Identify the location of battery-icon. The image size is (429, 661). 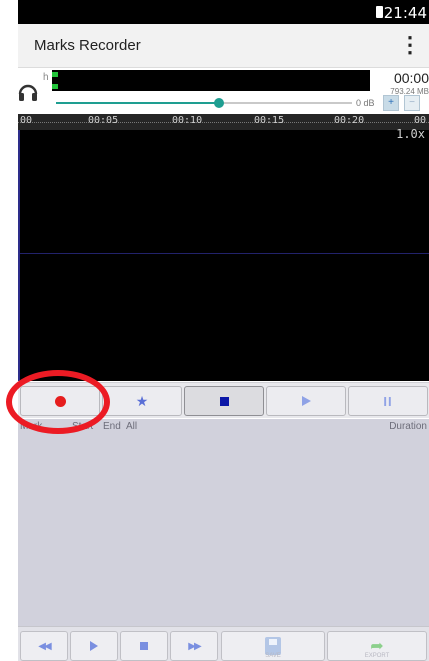
(379, 12).